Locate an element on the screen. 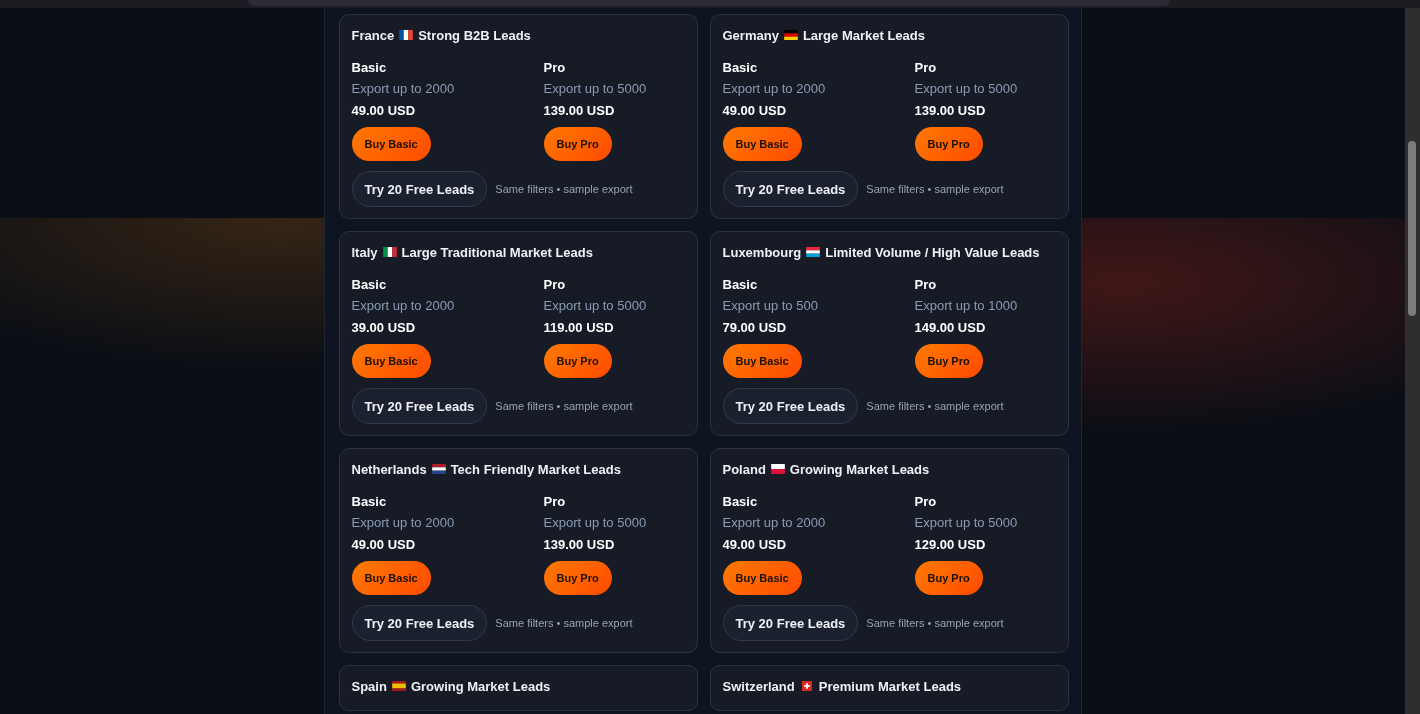 The height and width of the screenshot is (714, 1420). card-title: Large Traditional Market Leads is located at coordinates (497, 252).